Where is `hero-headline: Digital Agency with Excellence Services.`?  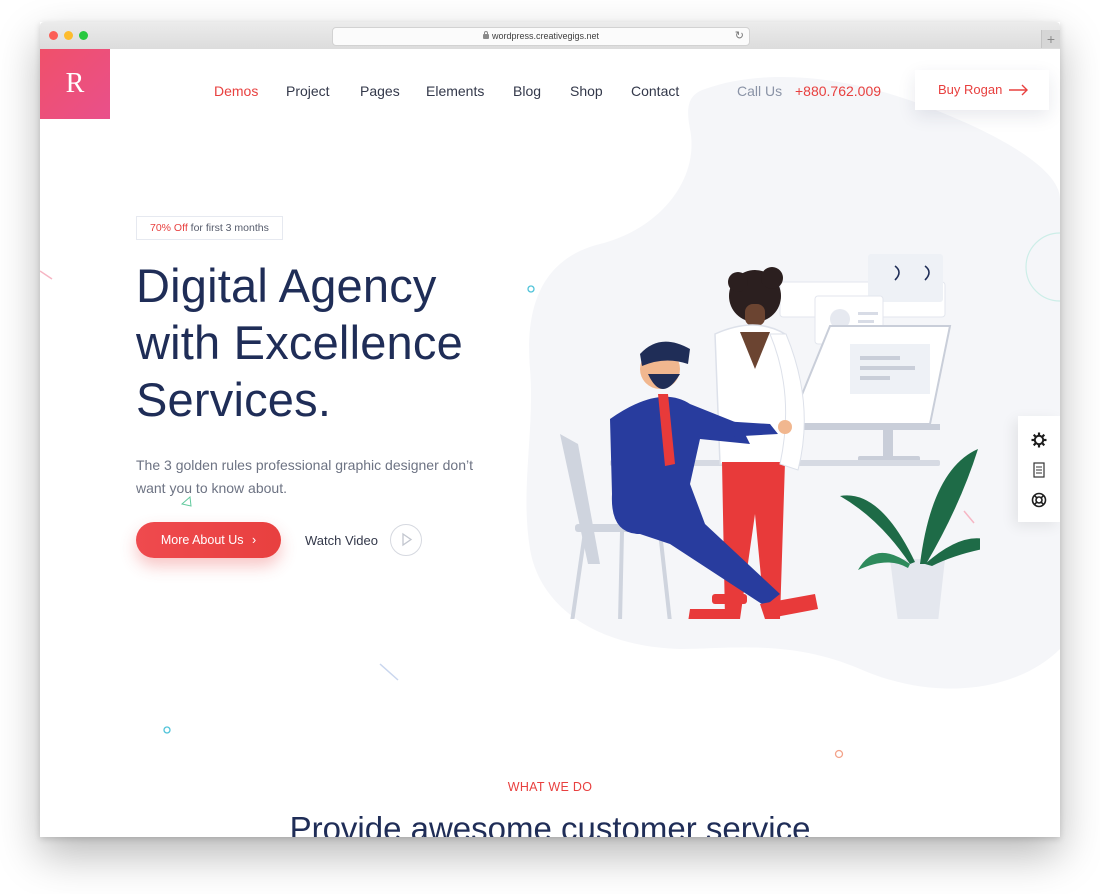
hero-headline: Digital Agency with Excellence Services. is located at coordinates (326, 342).